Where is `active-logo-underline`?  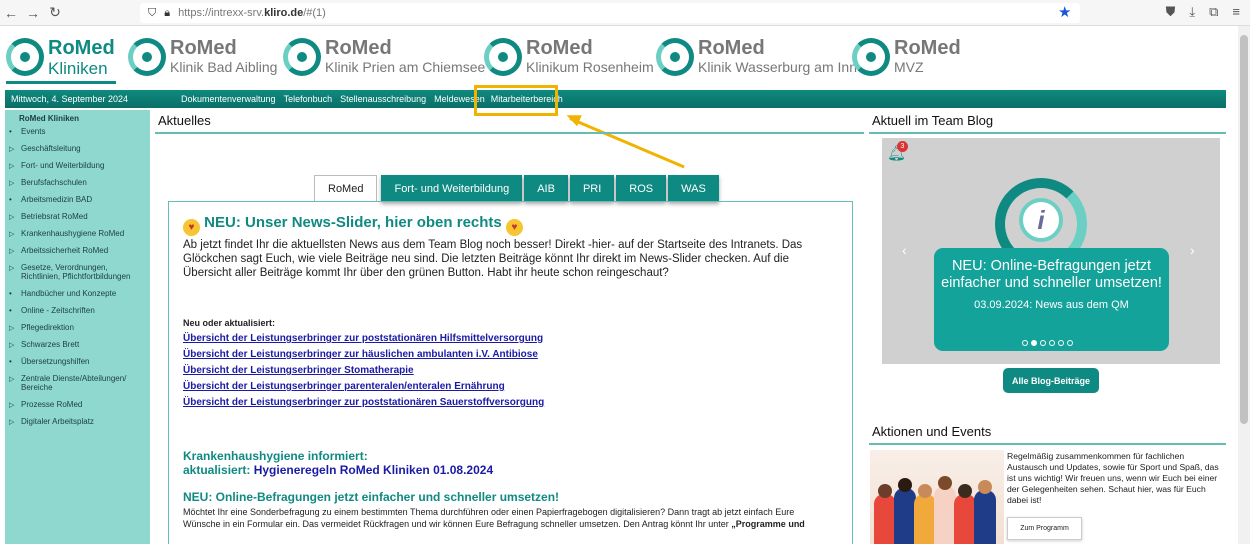 active-logo-underline is located at coordinates (61, 82).